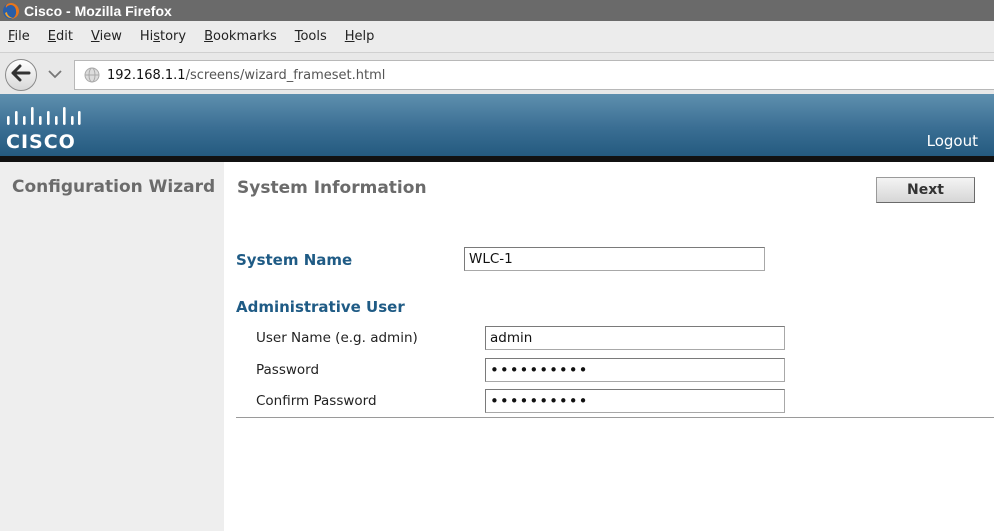  Describe the element at coordinates (635, 370) in the screenshot. I see `password-input` at that location.